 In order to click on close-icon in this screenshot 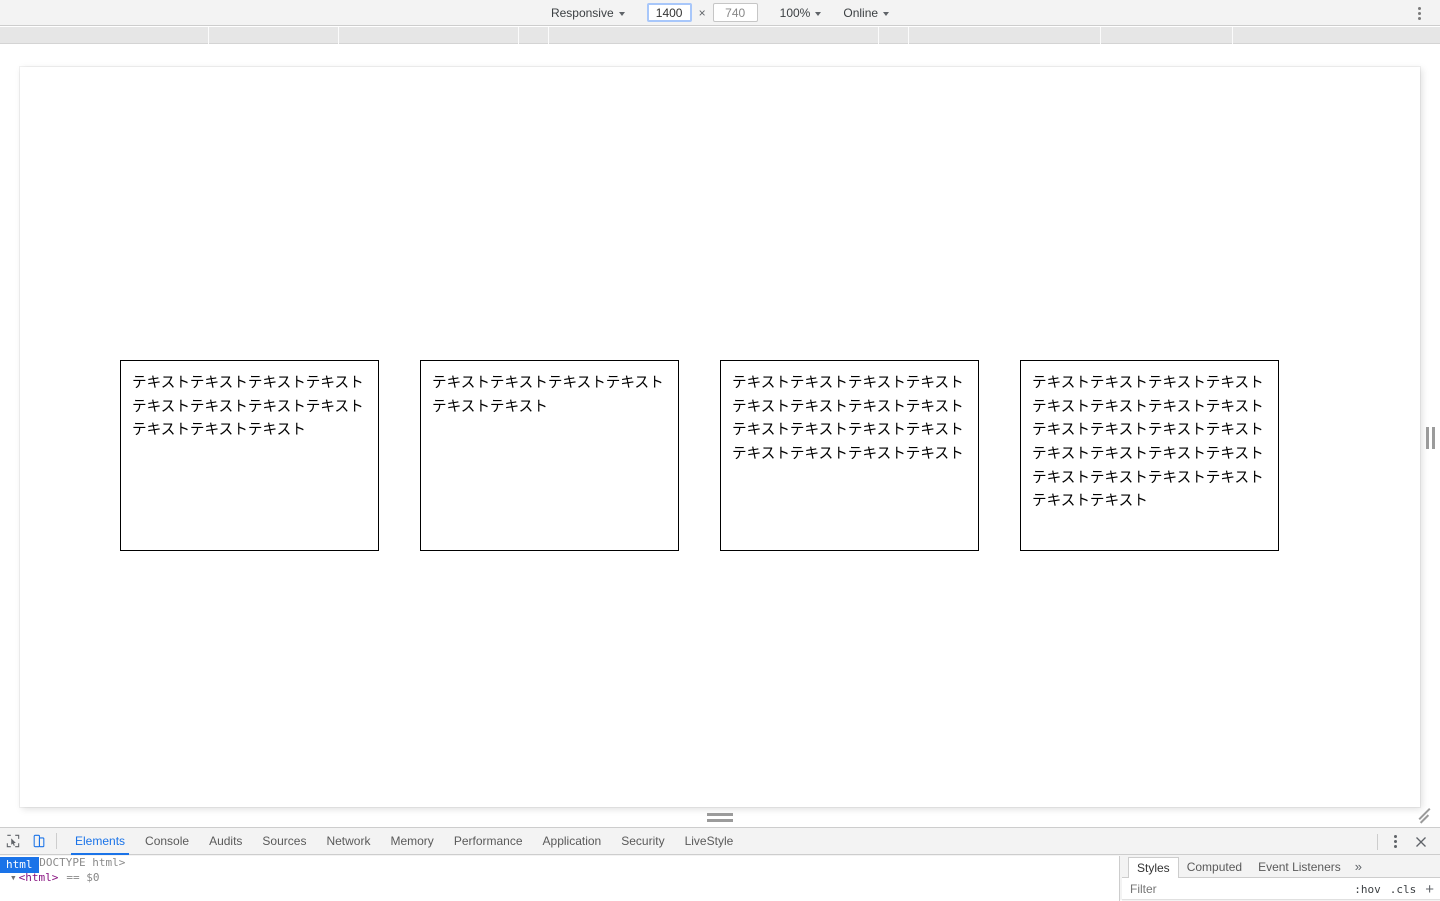, I will do `click(1421, 841)`.